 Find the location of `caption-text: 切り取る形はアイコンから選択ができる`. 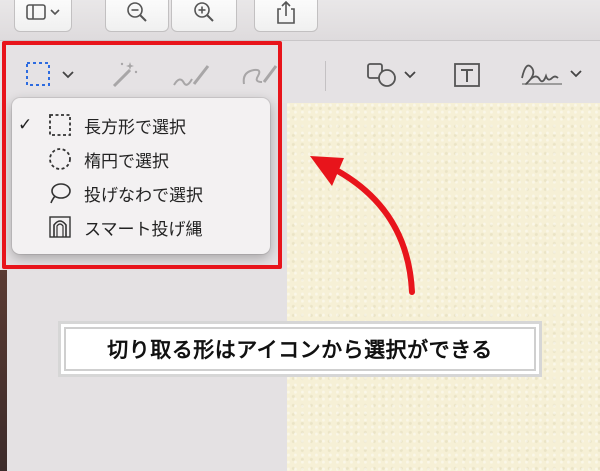

caption-text: 切り取る形はアイコンから選択ができる is located at coordinates (300, 349).